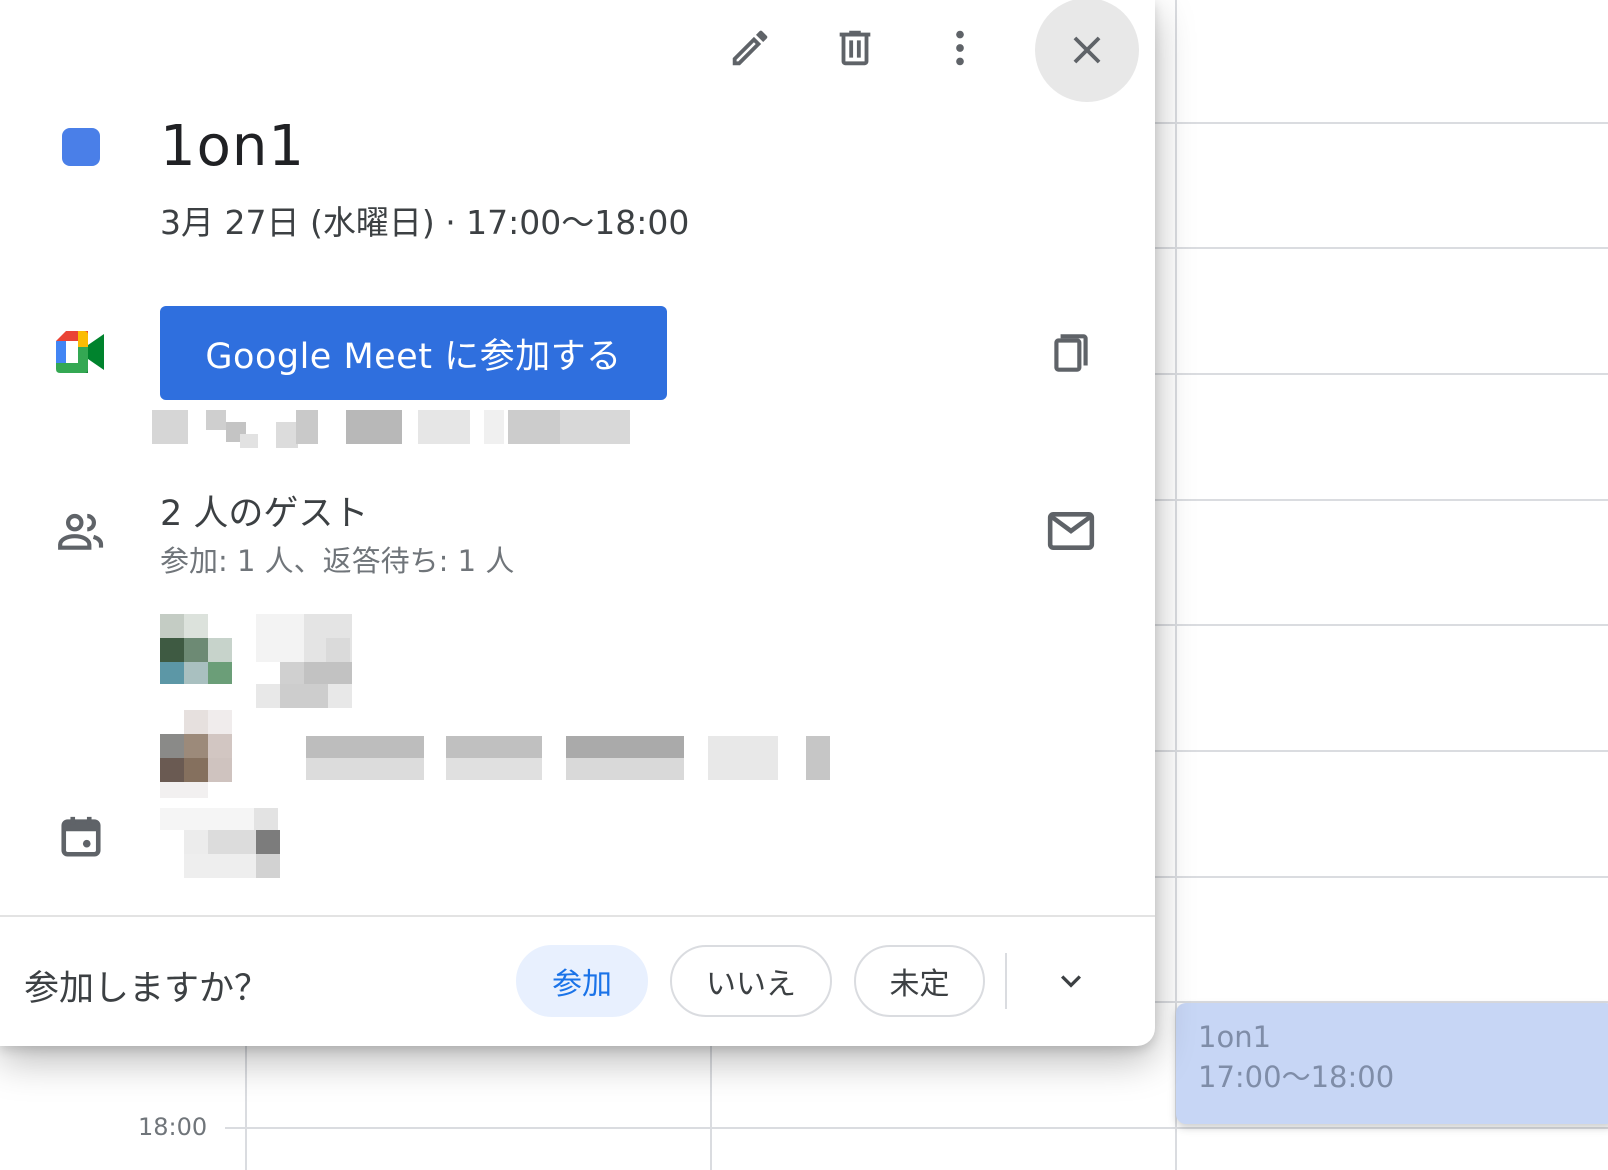 The image size is (1608, 1170). I want to click on guests-response-summary: 参加: 1 人、返答待ち: 1 人, so click(337, 561).